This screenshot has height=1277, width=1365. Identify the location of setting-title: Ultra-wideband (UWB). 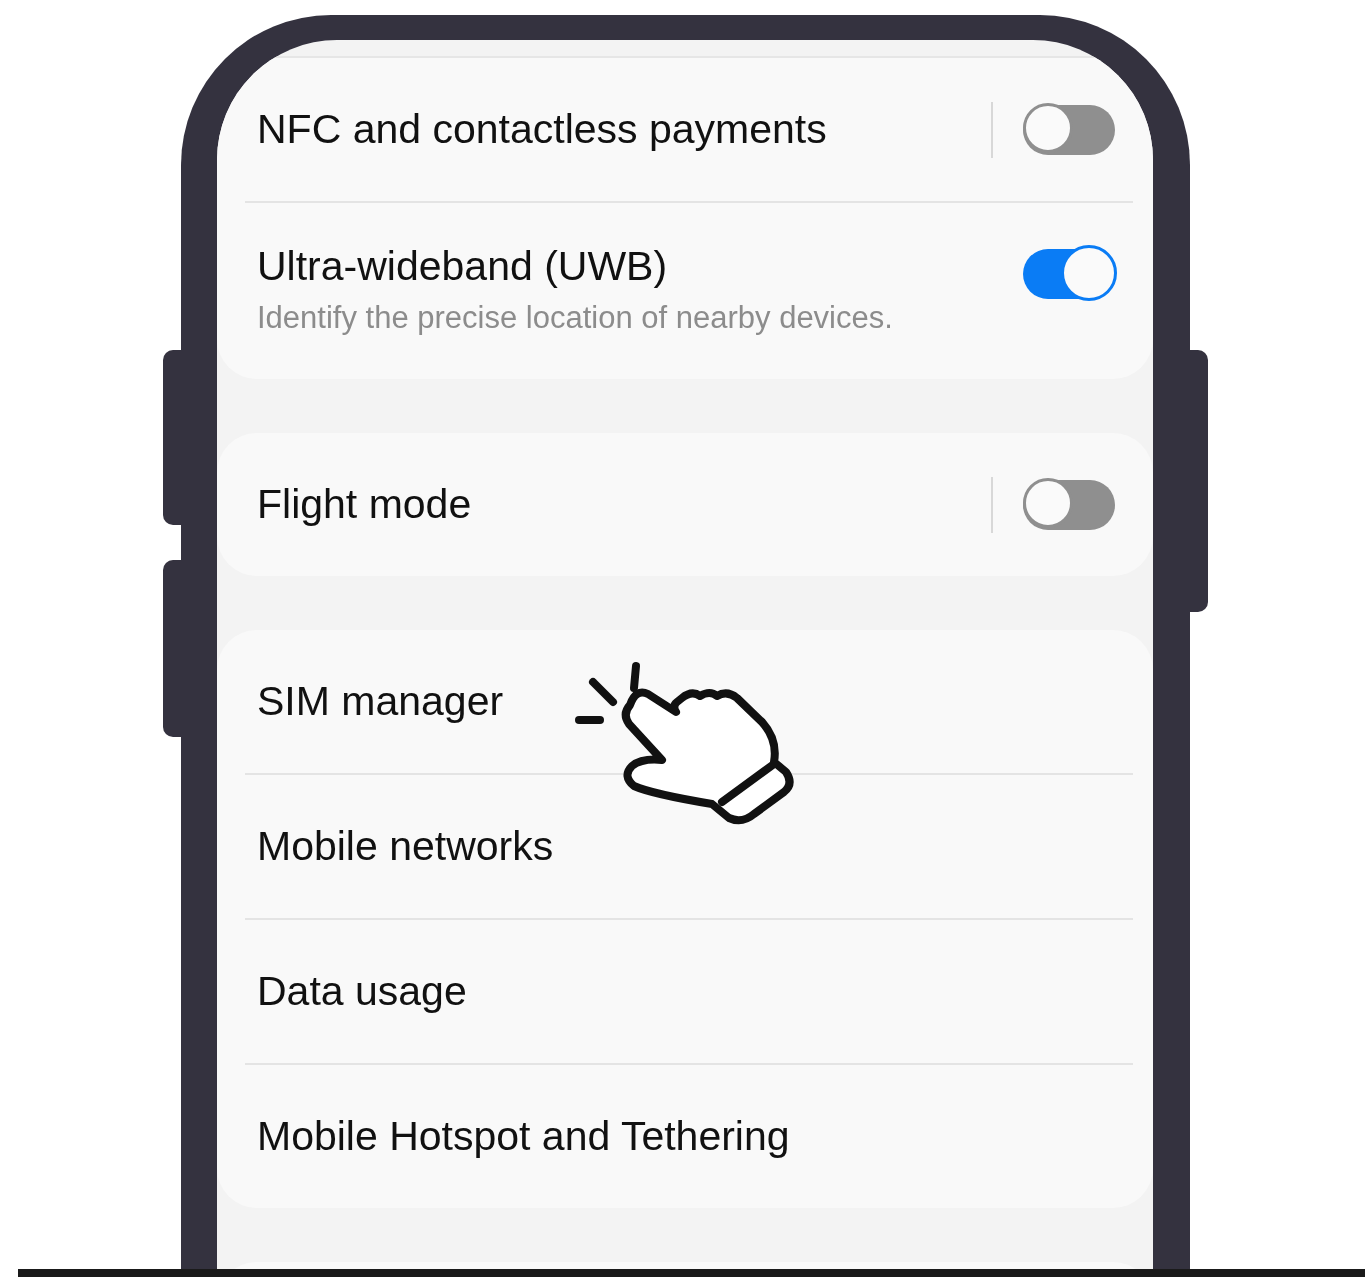
(640, 266).